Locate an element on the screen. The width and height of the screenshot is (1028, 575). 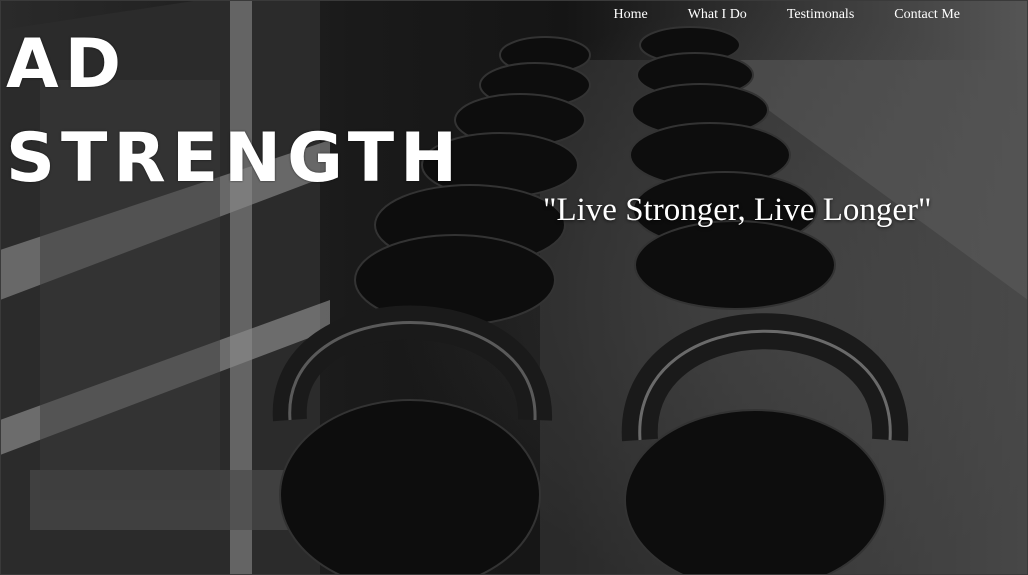
nav-testimonials-link: Testimonals is located at coordinates (820, 15).